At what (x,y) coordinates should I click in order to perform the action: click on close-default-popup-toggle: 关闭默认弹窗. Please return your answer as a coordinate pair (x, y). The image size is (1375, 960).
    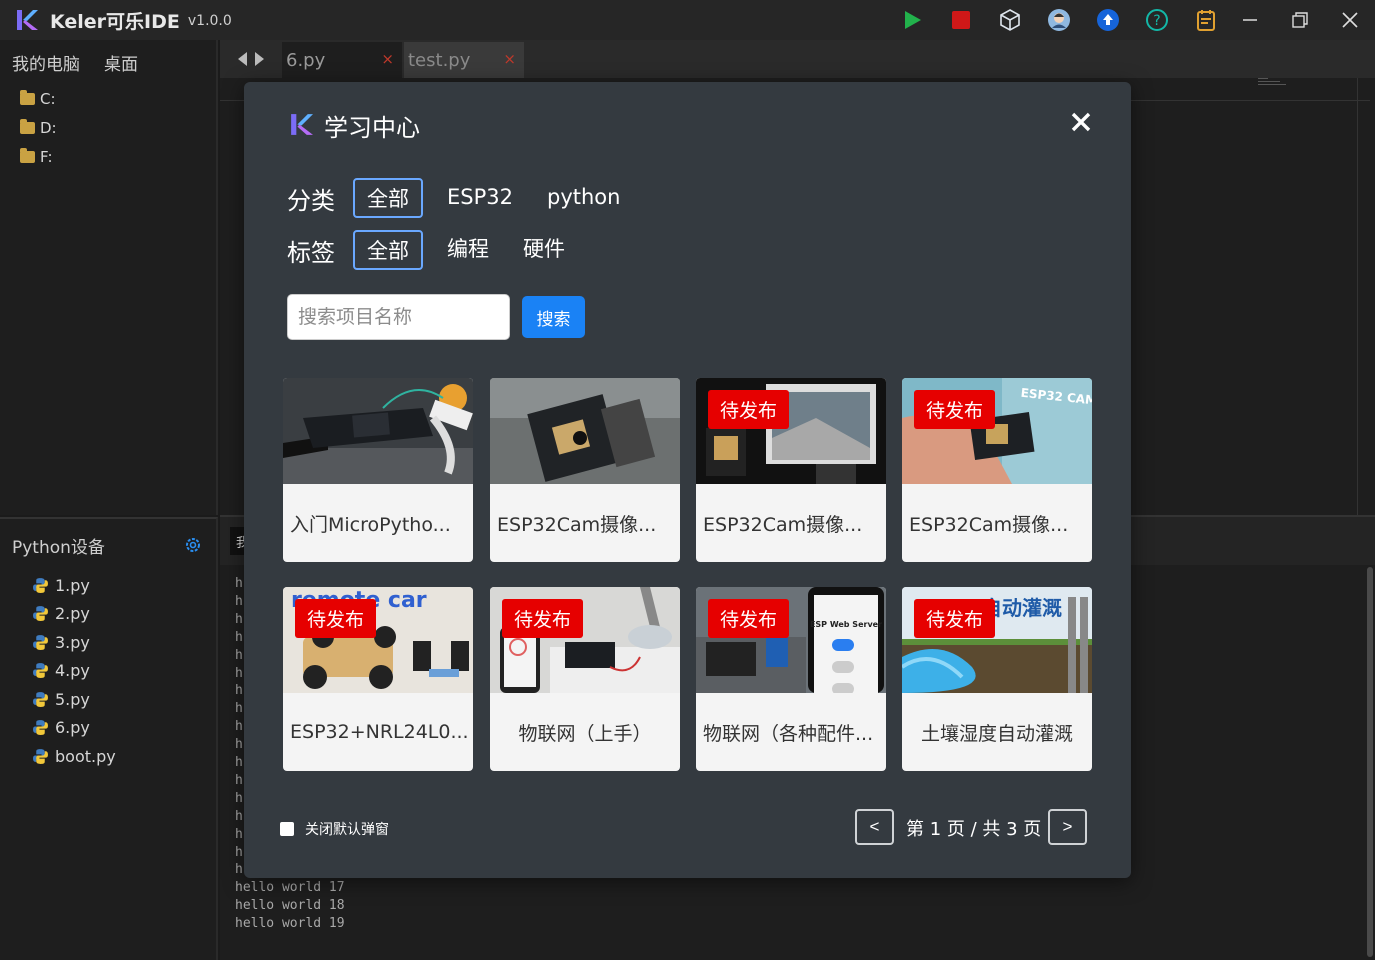
    Looking at the image, I should click on (334, 829).